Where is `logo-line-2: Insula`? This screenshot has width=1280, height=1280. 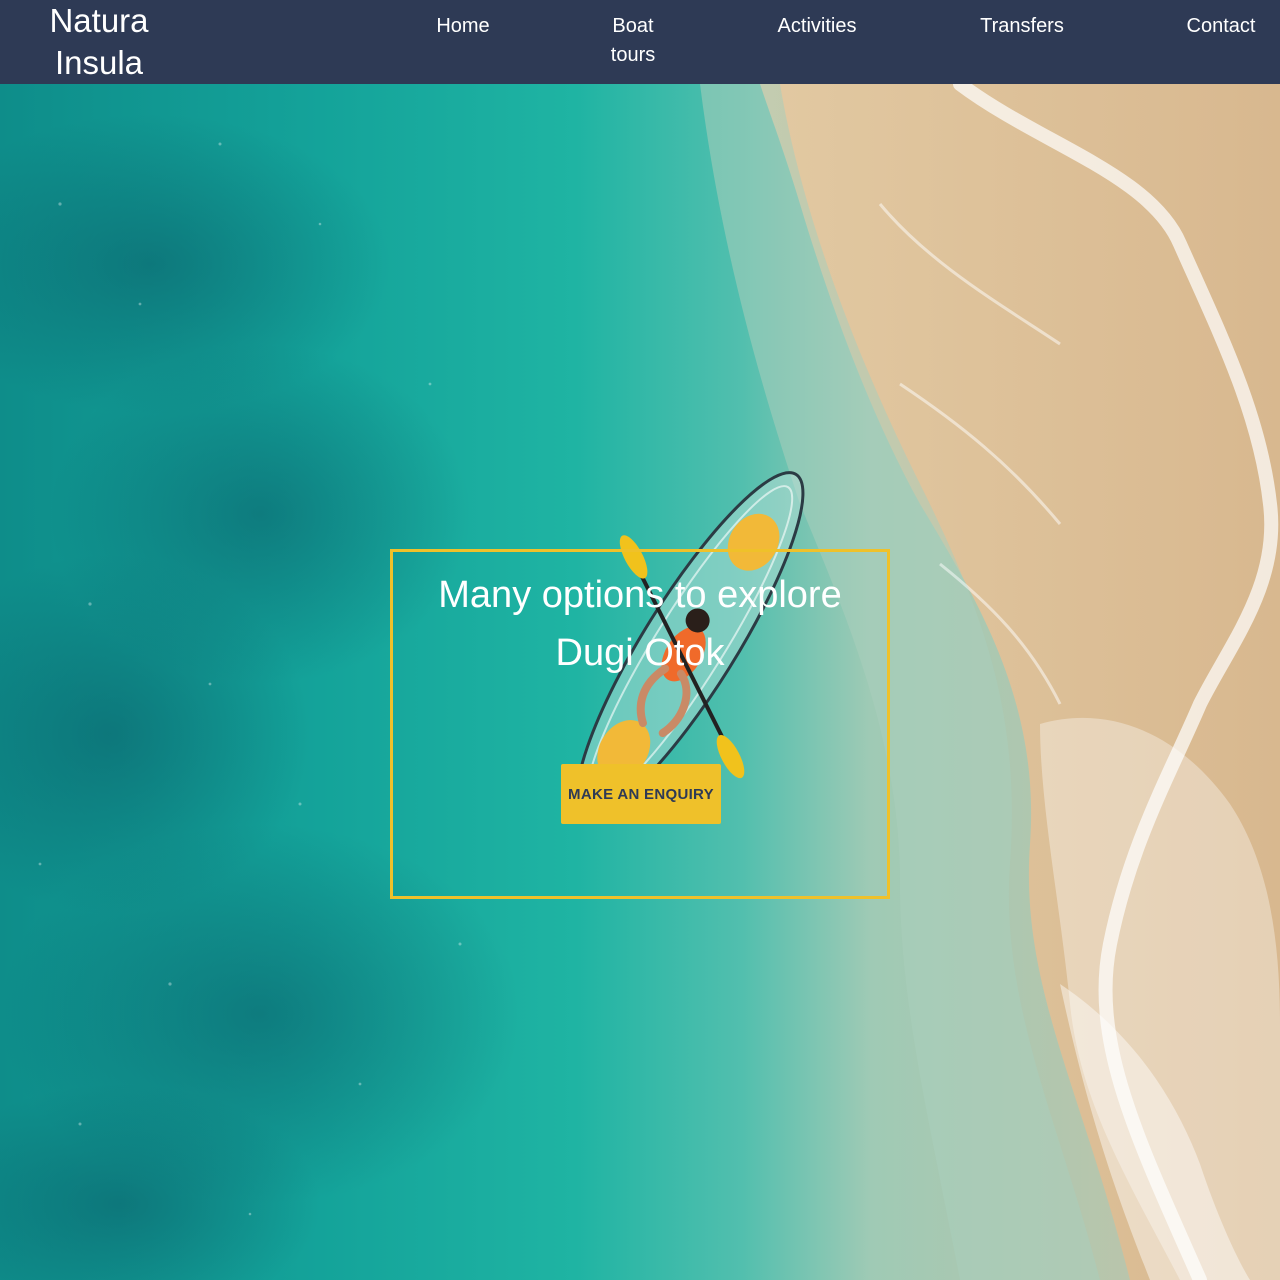
logo-line-2: Insula is located at coordinates (99, 62).